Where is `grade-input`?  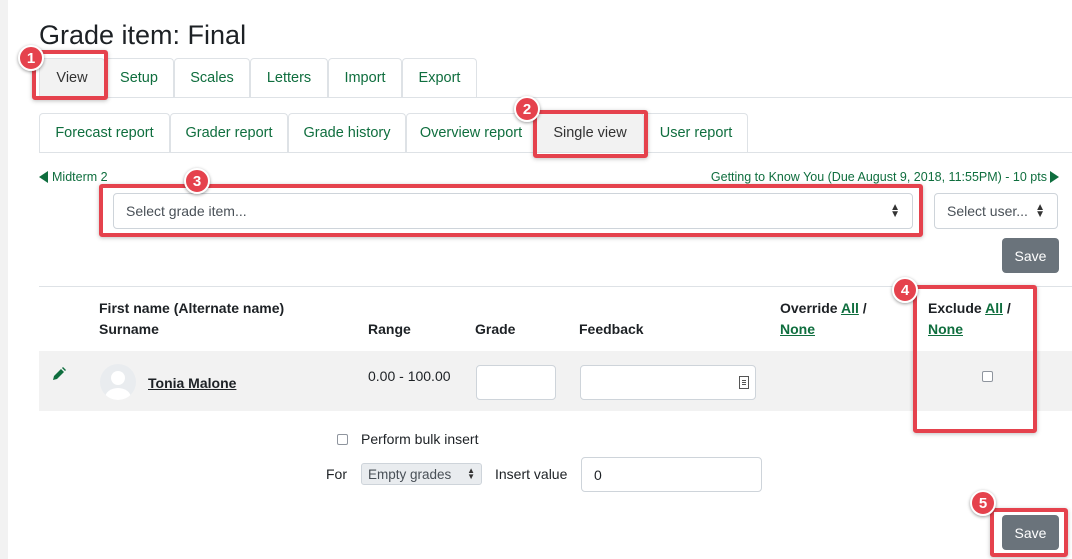
grade-input is located at coordinates (516, 382).